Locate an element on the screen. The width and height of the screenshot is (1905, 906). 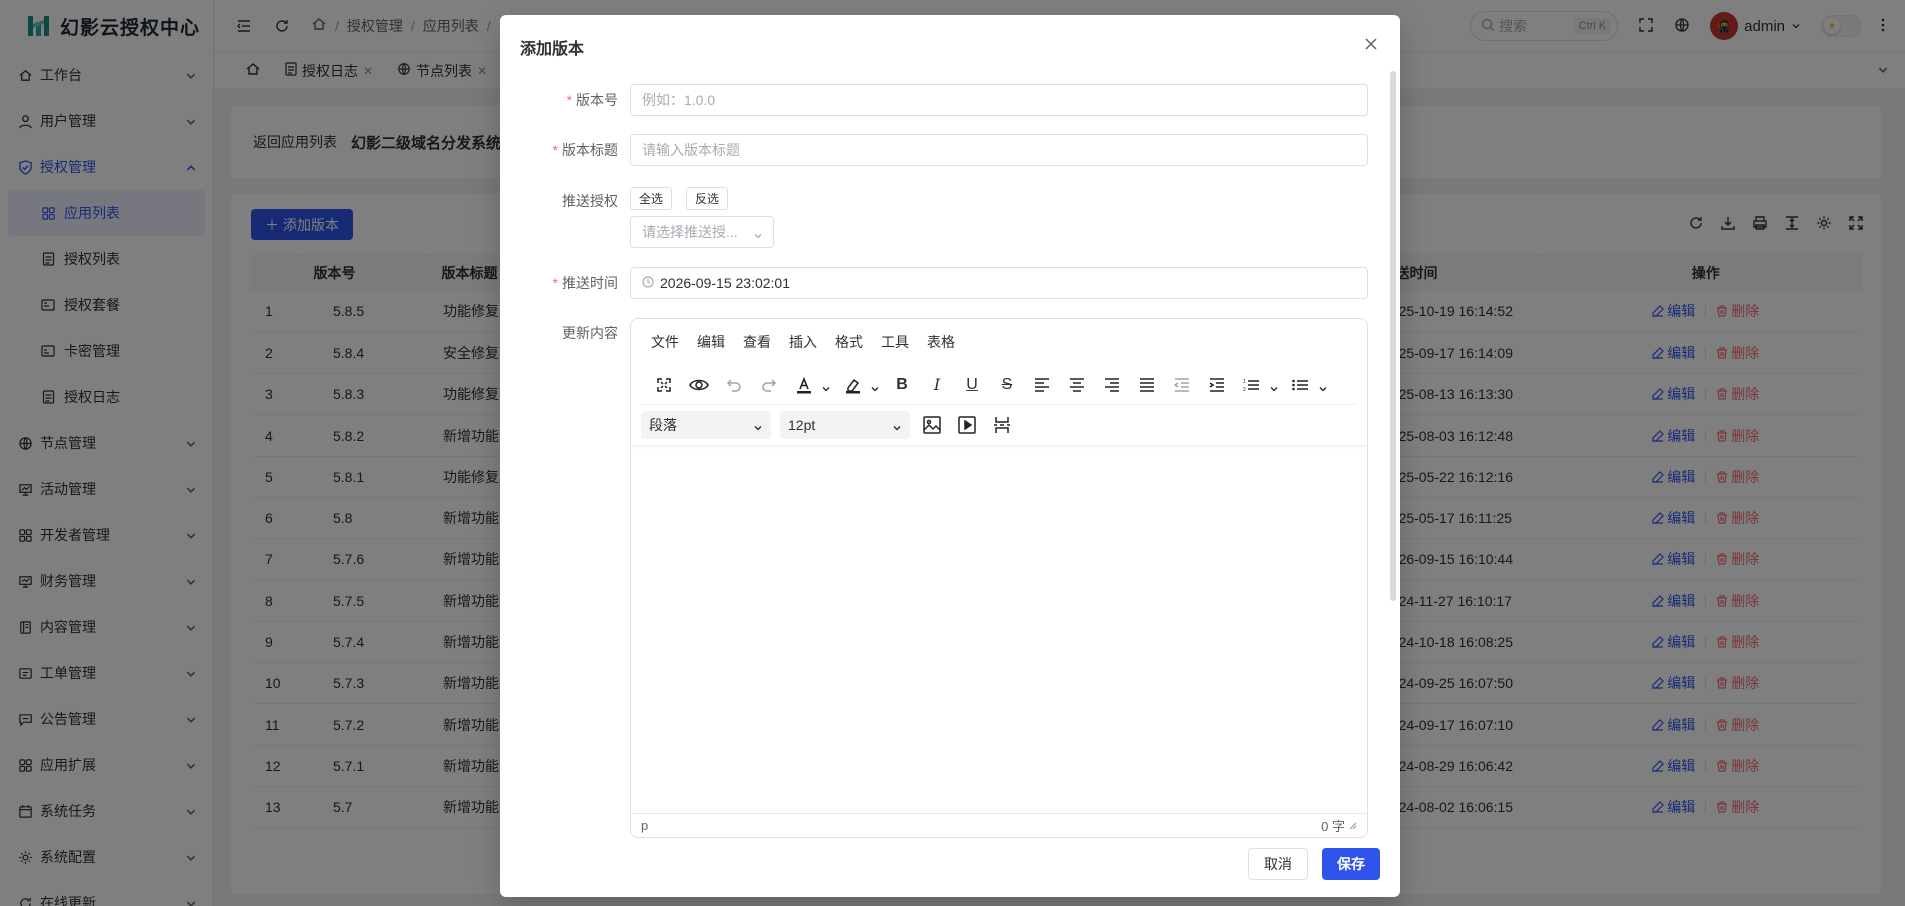
redo-icon is located at coordinates (769, 385).